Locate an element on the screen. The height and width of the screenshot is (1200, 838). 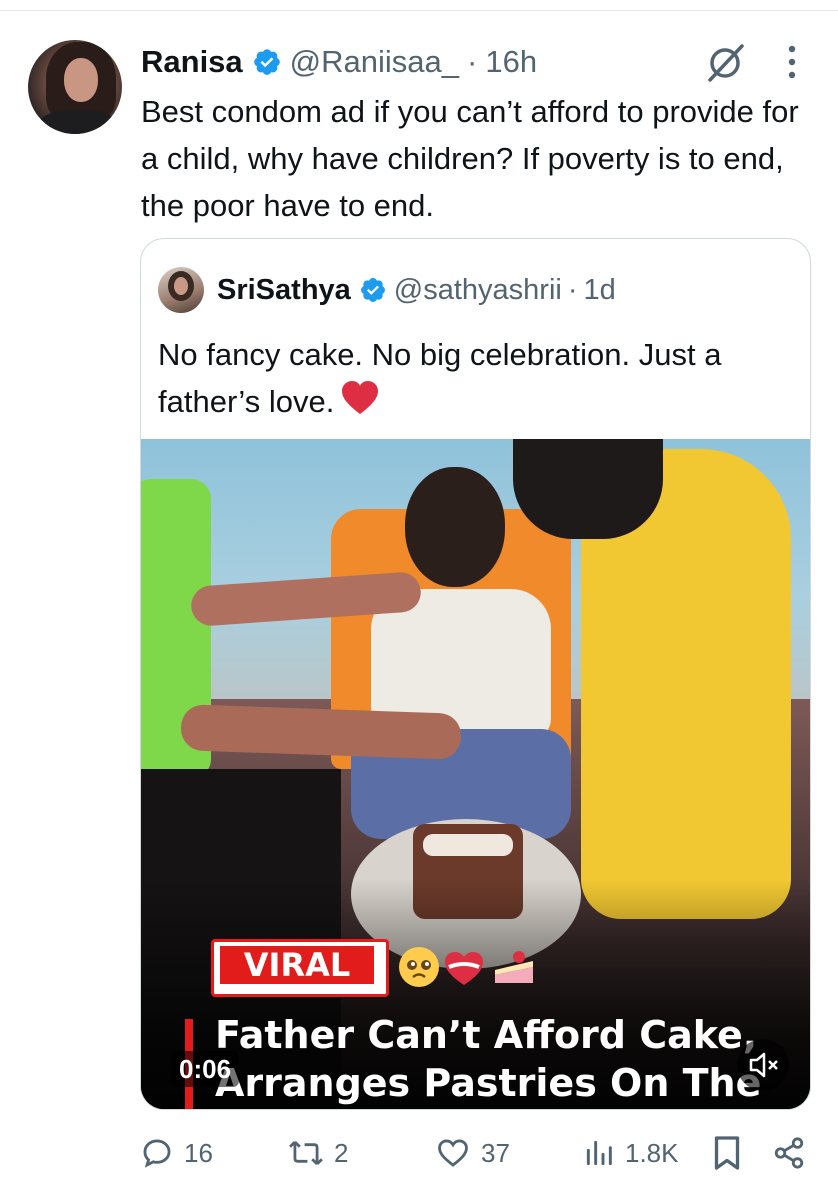
viral-label: VIRAL is located at coordinates (297, 965).